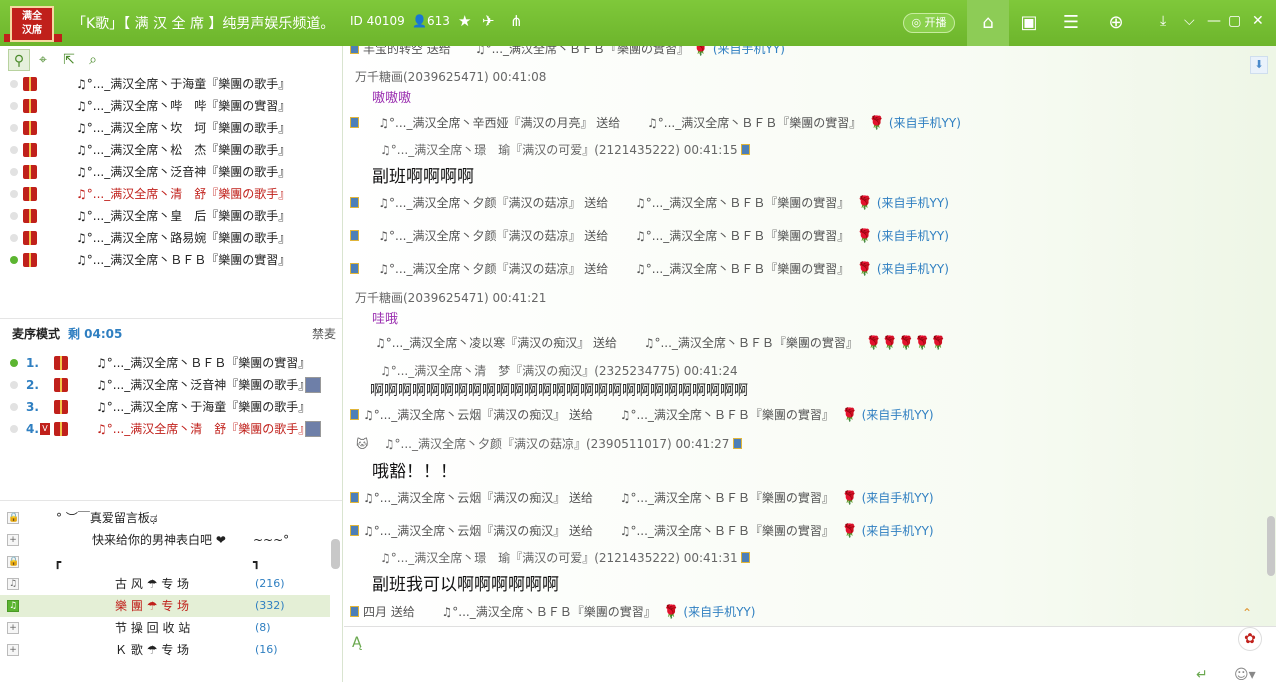  I want to click on user-name: ♫°..._满汉全席丶松 杰『樂團の歌手』, so click(183, 150).